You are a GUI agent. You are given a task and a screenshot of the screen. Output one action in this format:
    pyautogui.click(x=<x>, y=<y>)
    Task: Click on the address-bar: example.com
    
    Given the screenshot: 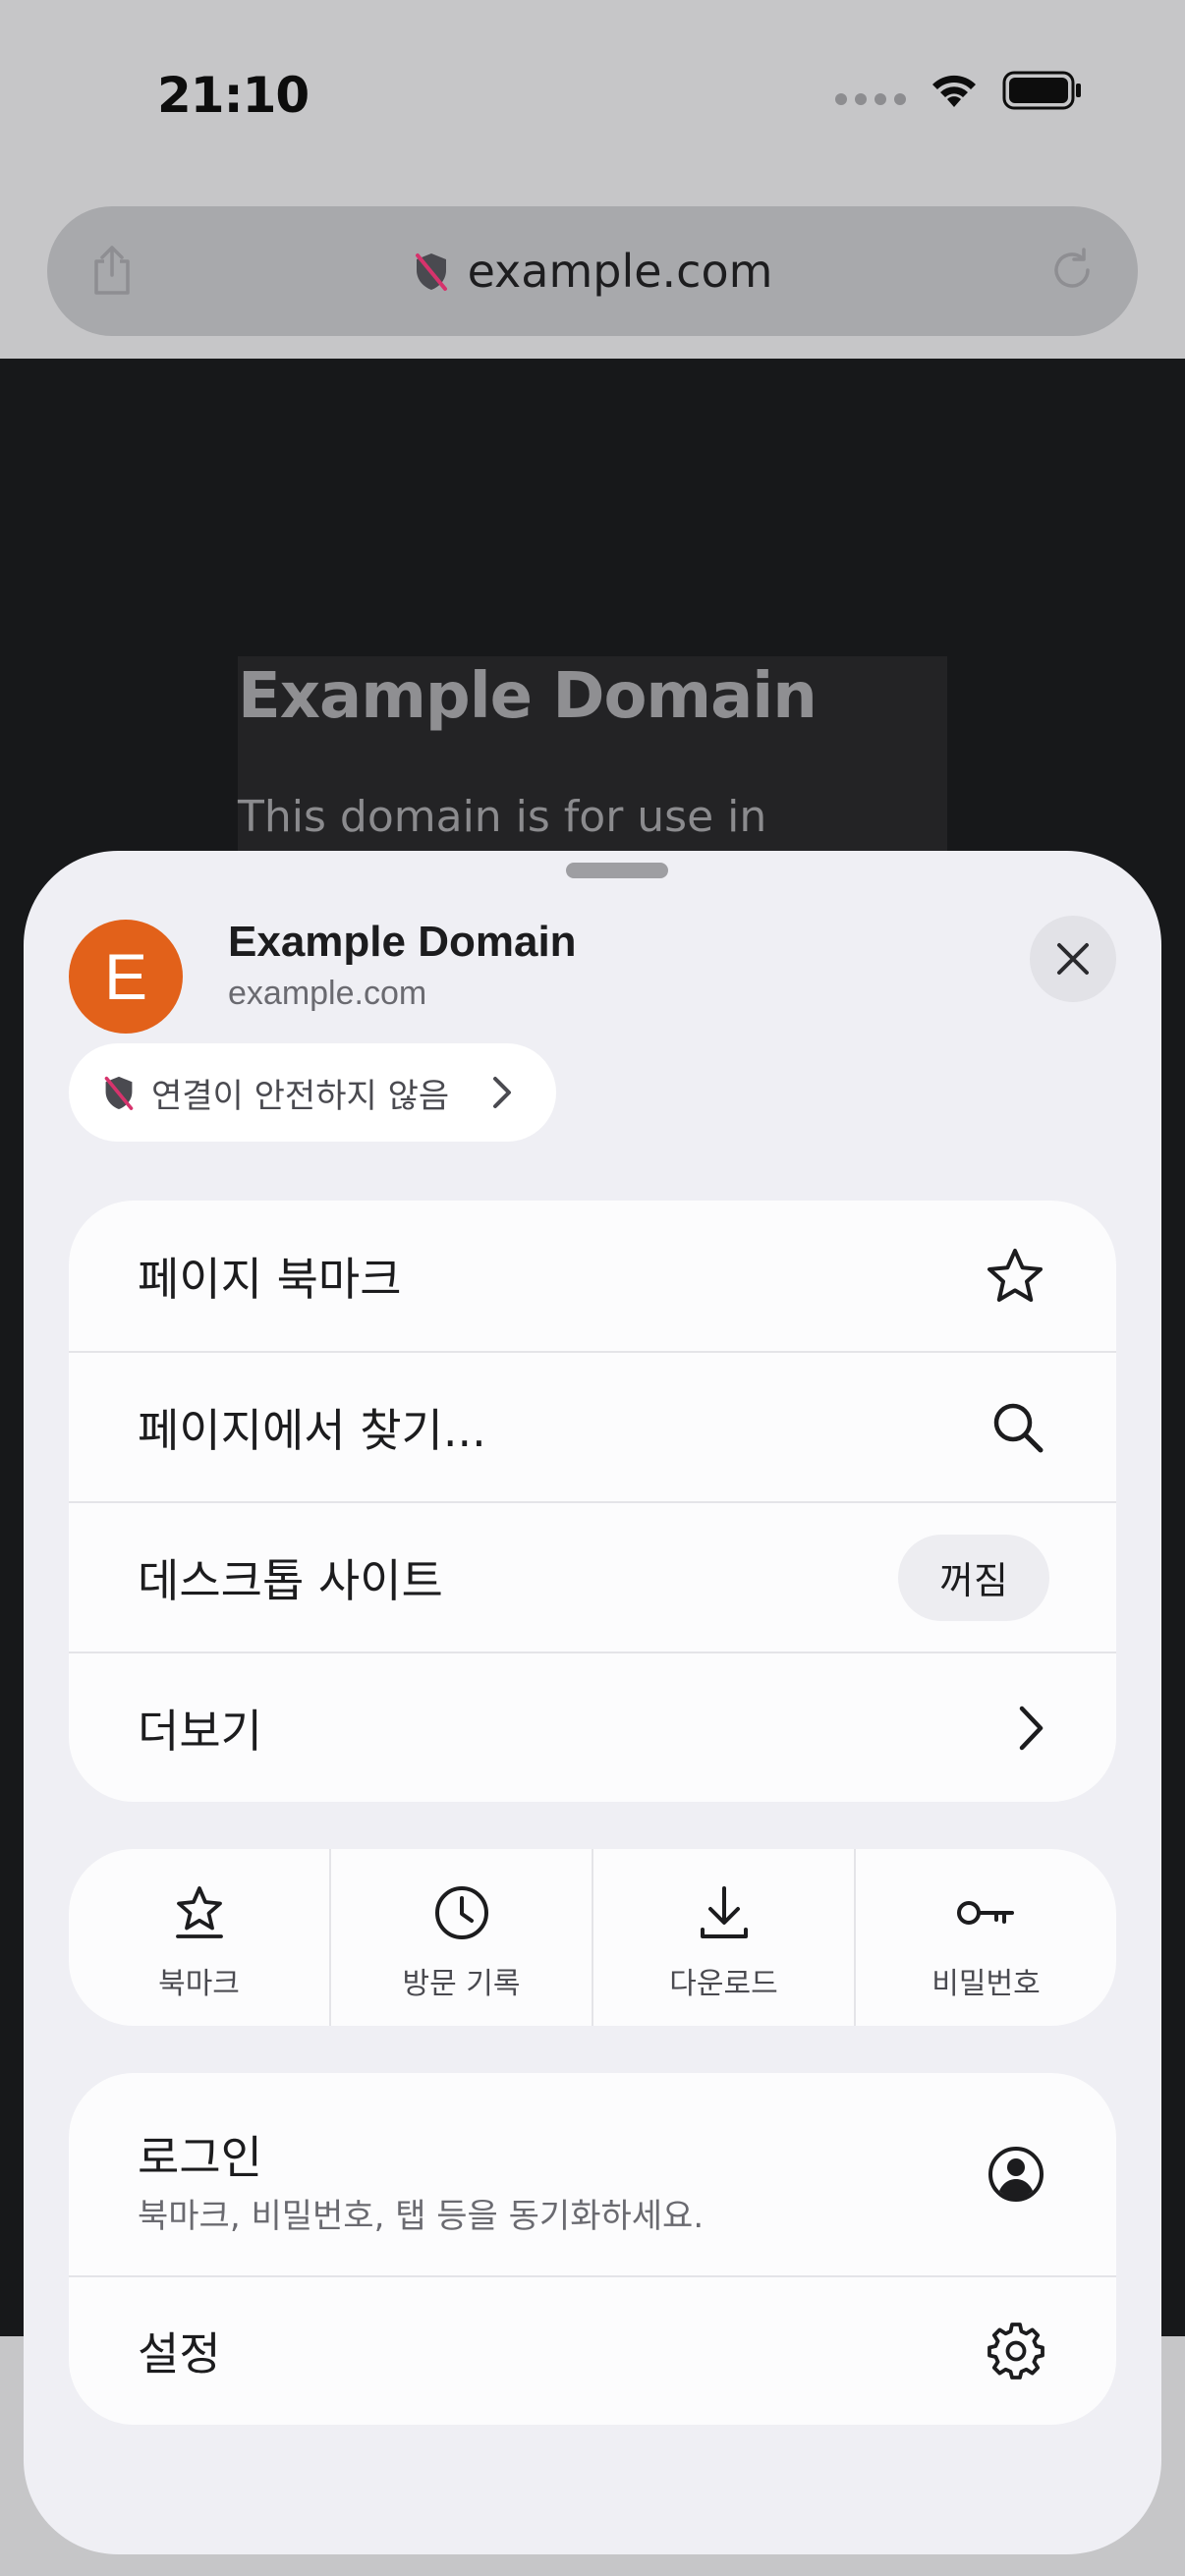 What is the action you would take?
    pyautogui.click(x=592, y=271)
    